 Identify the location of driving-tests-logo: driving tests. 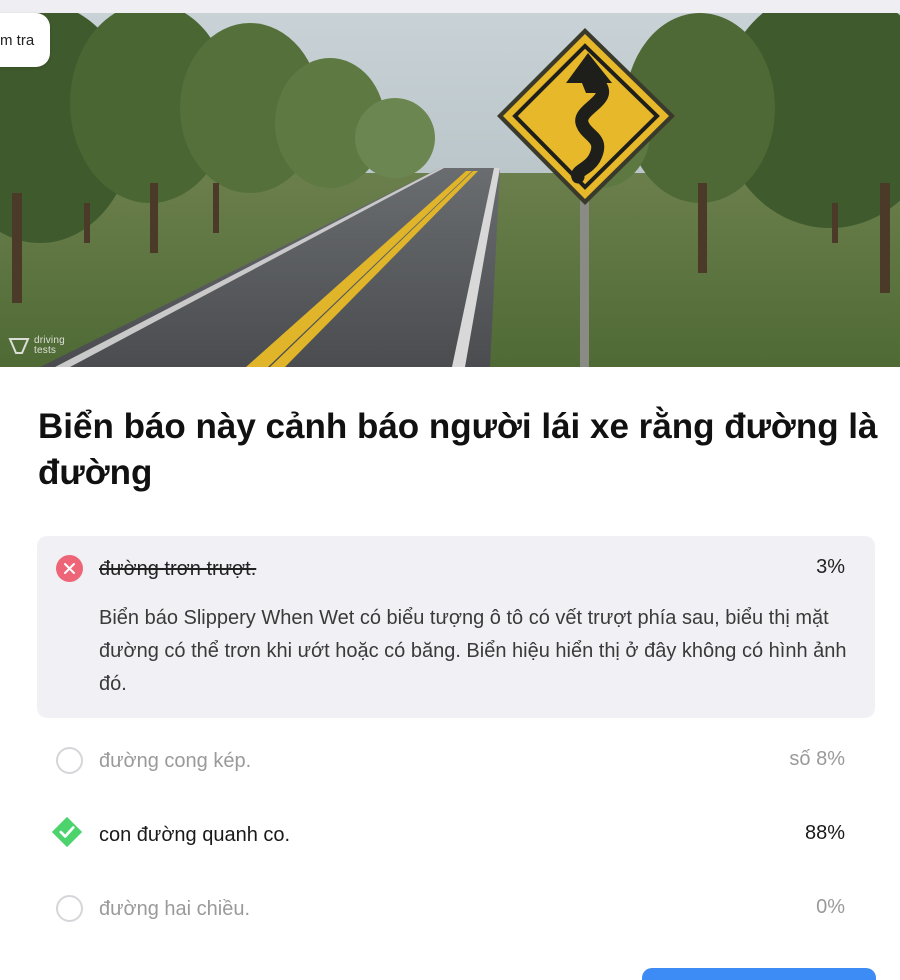
(36, 346).